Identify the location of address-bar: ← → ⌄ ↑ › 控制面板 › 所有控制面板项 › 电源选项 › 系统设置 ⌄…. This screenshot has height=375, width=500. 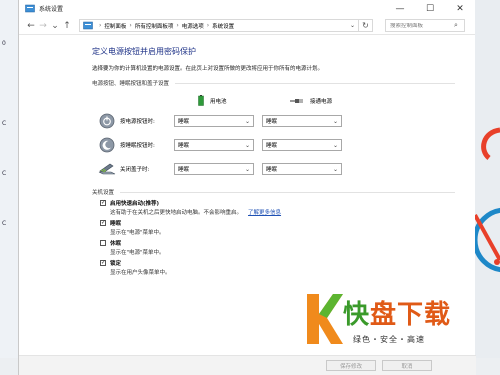
(247, 26).